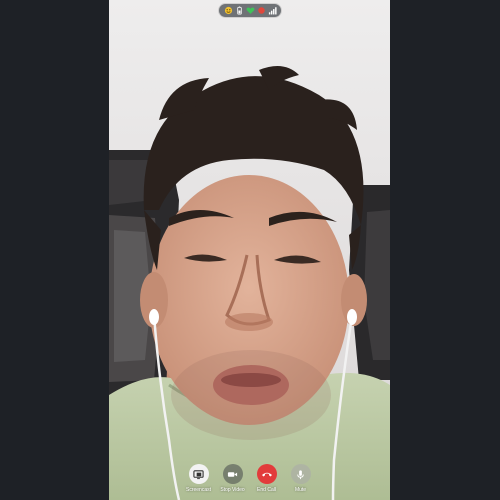 This screenshot has height=500, width=500. What do you see at coordinates (228, 10) in the screenshot?
I see `emoji-icon` at bounding box center [228, 10].